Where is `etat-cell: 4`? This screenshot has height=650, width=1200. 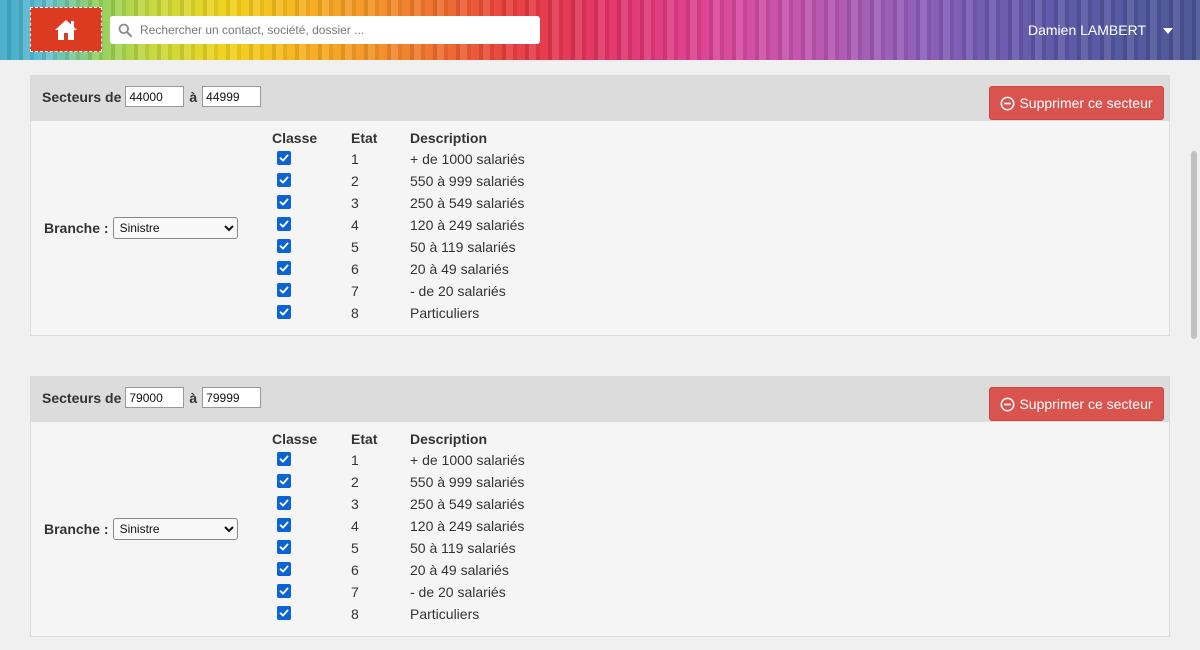
etat-cell: 4 is located at coordinates (355, 225).